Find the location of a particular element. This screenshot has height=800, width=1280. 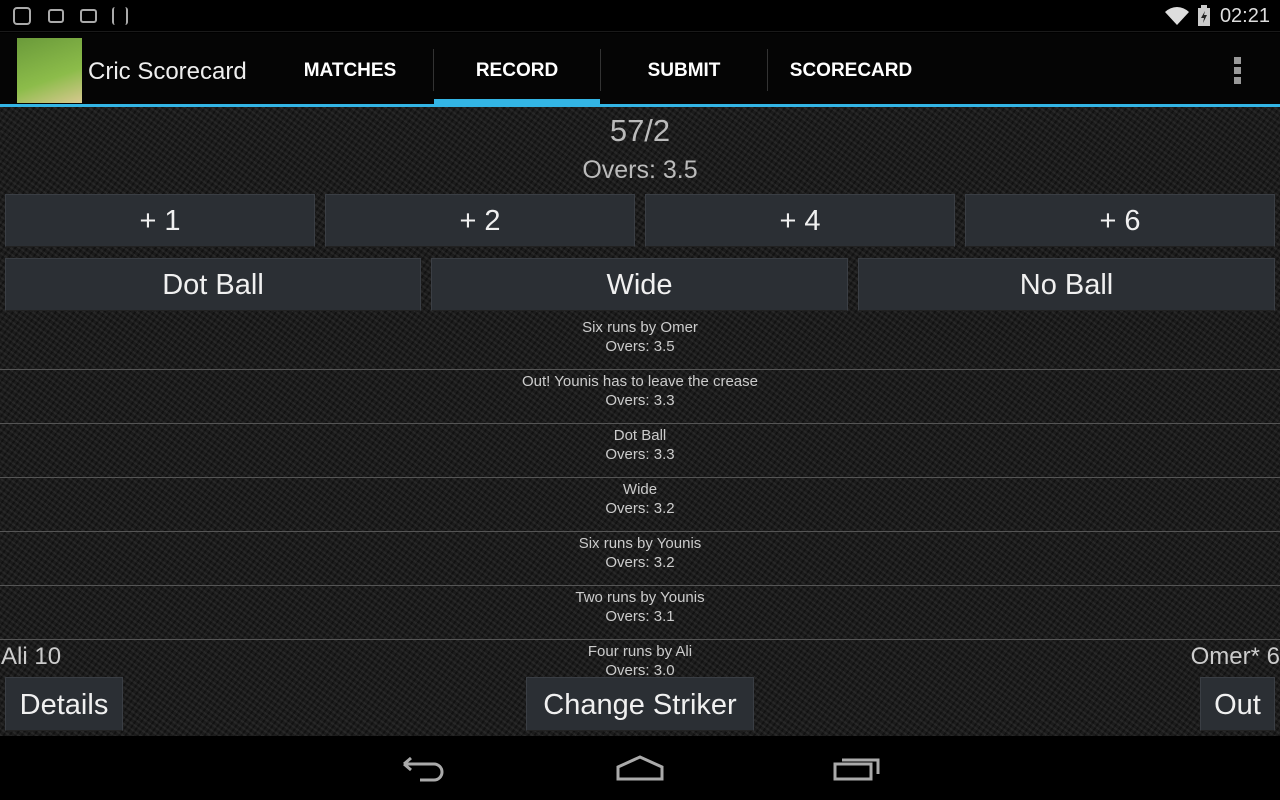

wifi-icon is located at coordinates (1177, 16).